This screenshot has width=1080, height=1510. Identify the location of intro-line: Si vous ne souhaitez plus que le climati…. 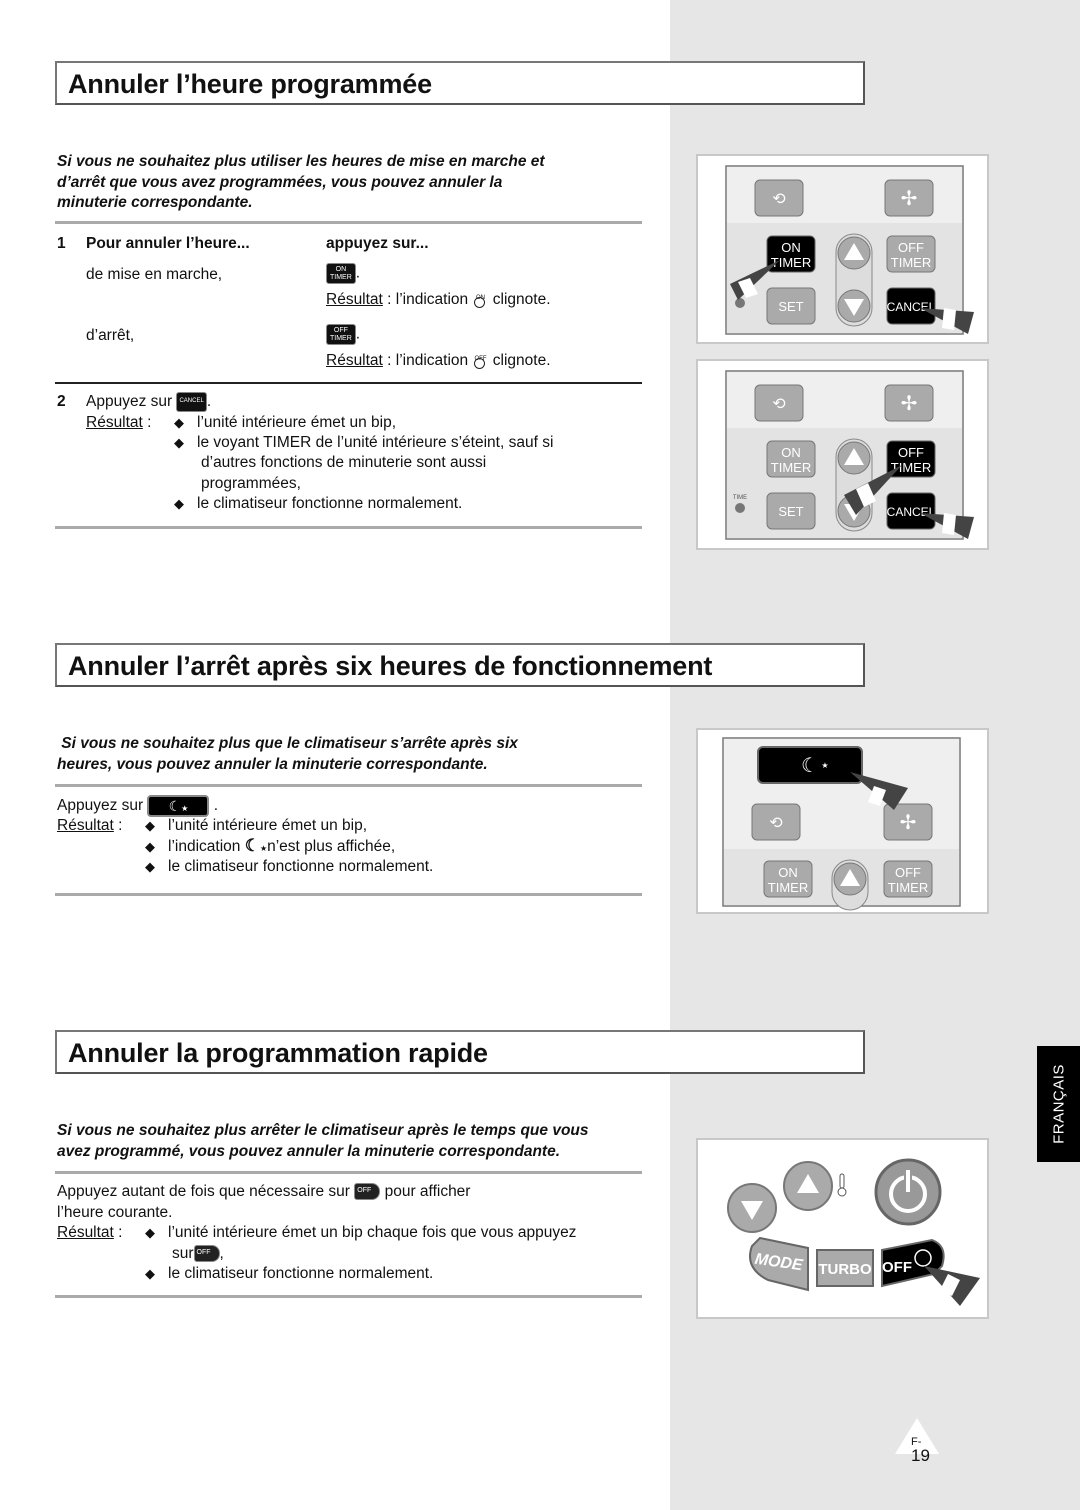
(287, 743).